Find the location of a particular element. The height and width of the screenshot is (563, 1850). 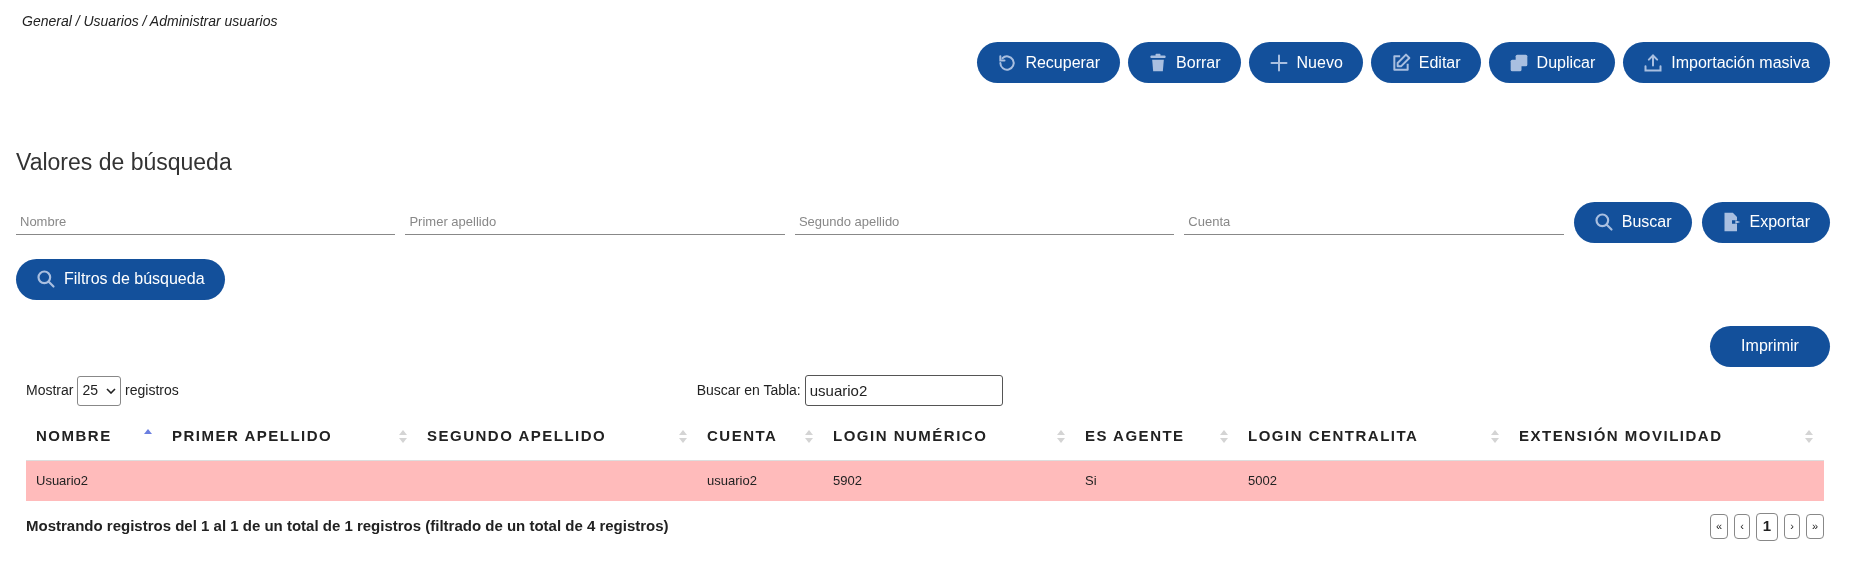

chevron-down-icon is located at coordinates (111, 390).